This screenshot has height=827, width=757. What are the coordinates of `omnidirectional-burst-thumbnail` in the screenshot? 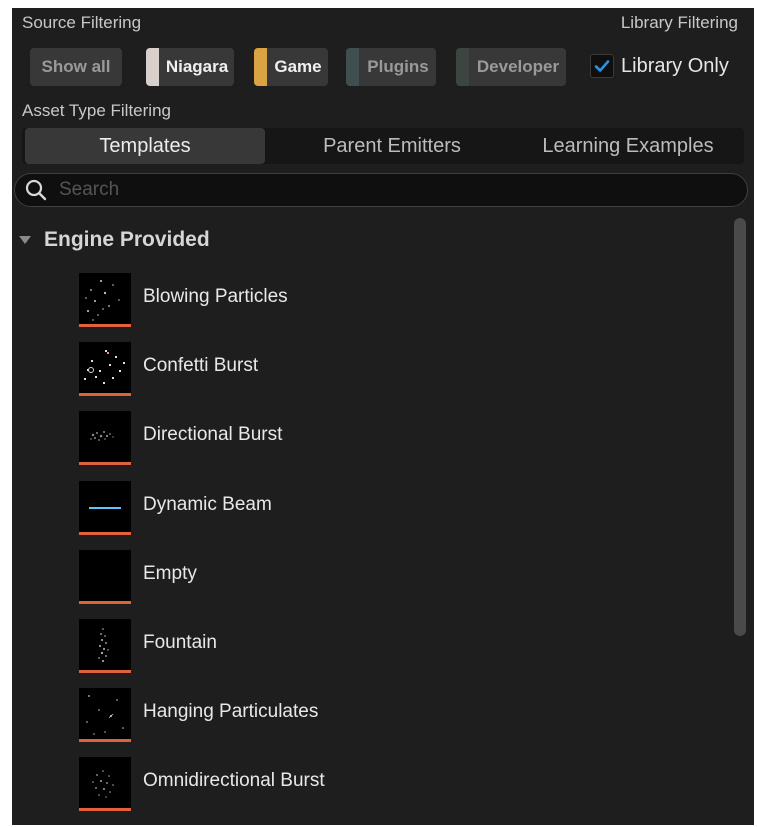 It's located at (105, 784).